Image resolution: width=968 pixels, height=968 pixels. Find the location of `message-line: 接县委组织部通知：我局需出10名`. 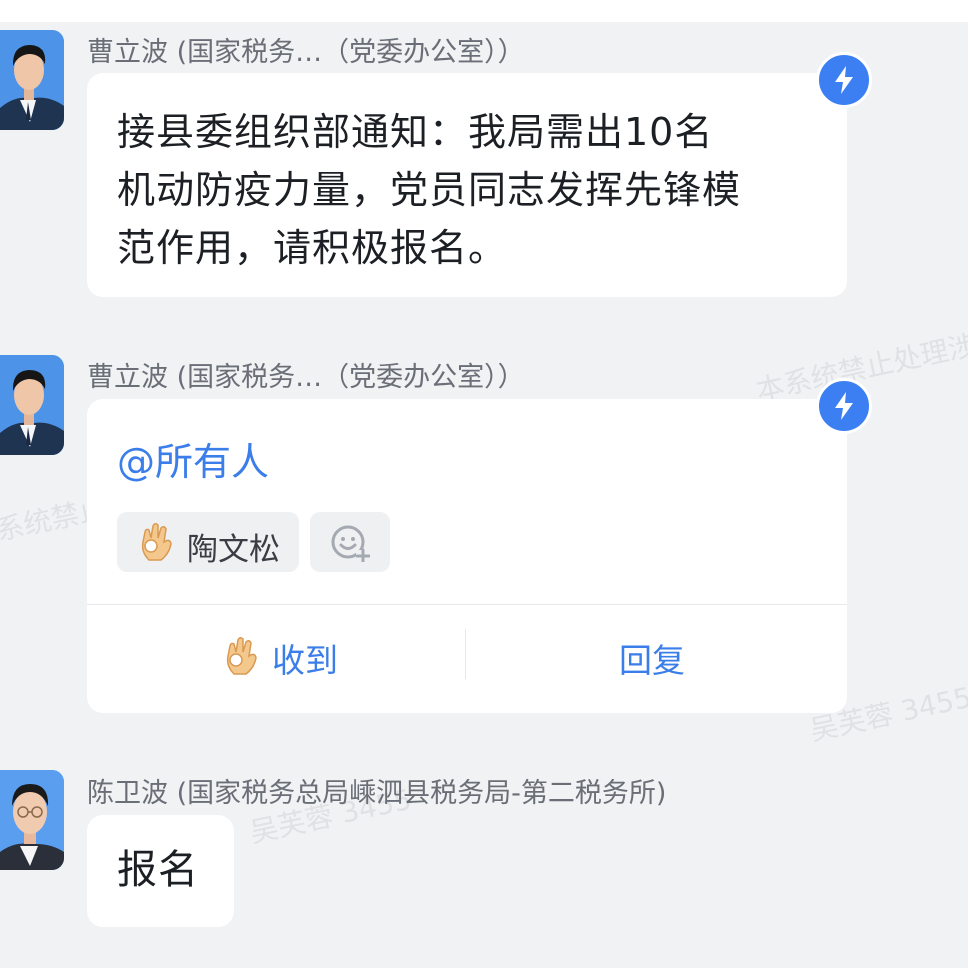

message-line: 接县委组织部通知：我局需出10名 is located at coordinates (415, 132).